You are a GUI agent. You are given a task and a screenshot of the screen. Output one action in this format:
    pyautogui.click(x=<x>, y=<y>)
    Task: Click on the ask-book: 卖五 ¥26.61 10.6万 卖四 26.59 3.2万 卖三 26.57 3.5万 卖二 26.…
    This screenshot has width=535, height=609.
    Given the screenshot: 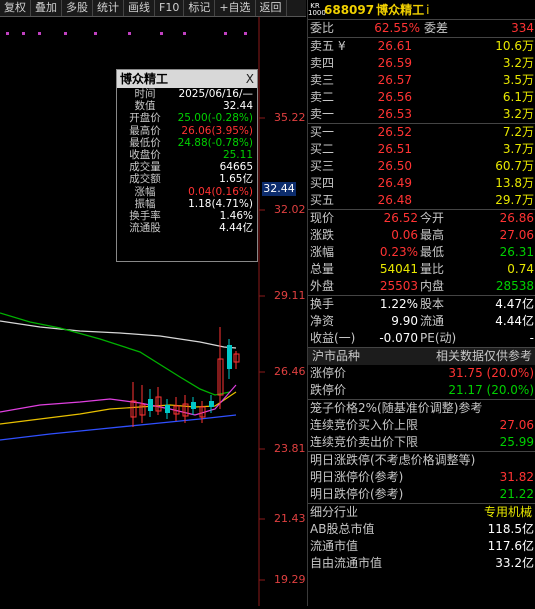 What is the action you would take?
    pyautogui.click(x=421, y=81)
    